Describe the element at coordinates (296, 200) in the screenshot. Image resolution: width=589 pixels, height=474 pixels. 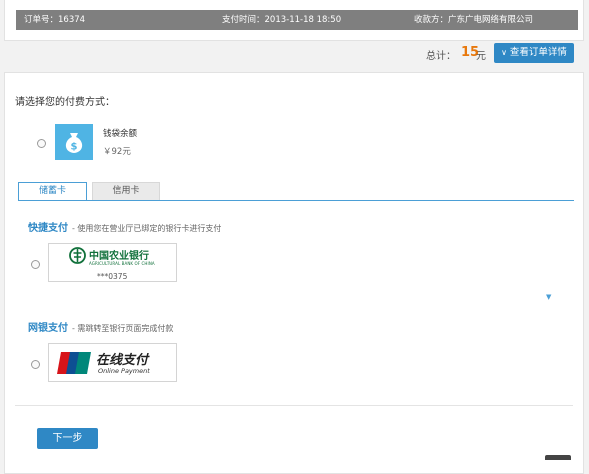
I see `tab-underline` at that location.